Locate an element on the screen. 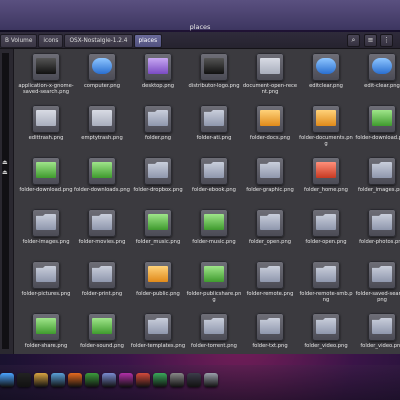 The image size is (400, 400). firefox-icon is located at coordinates (75, 380).